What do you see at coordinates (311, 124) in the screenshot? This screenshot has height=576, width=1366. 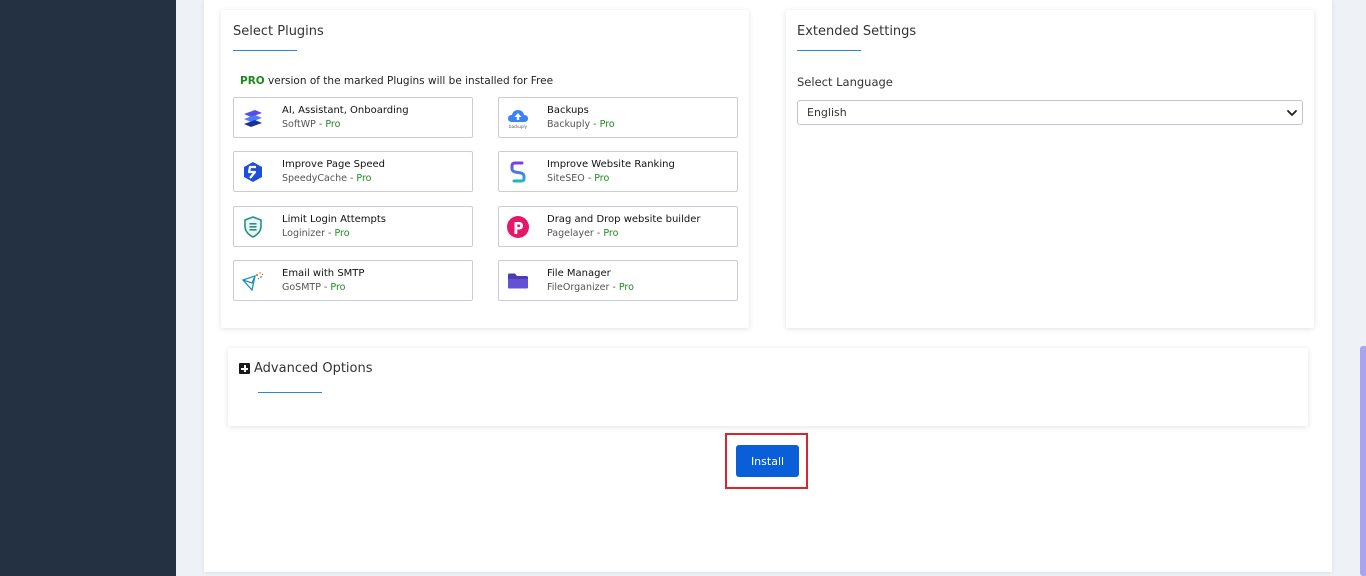 I see `plugin-vendor: SoftWP - Pro` at bounding box center [311, 124].